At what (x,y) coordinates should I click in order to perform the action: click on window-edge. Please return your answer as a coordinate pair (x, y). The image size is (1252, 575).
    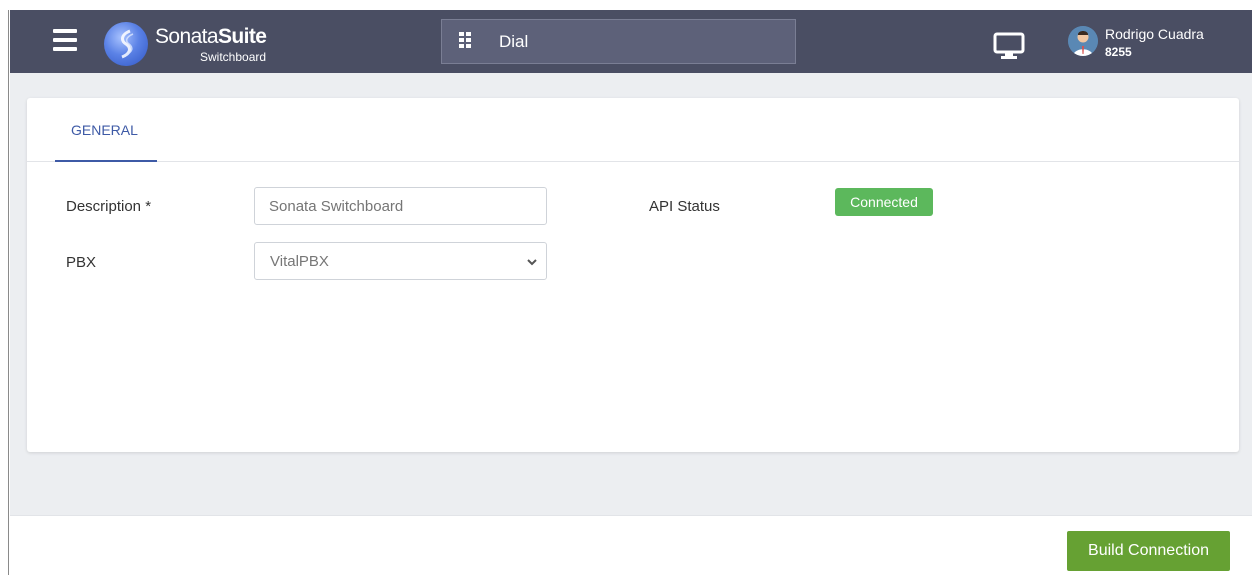
    Looking at the image, I should click on (8, 292).